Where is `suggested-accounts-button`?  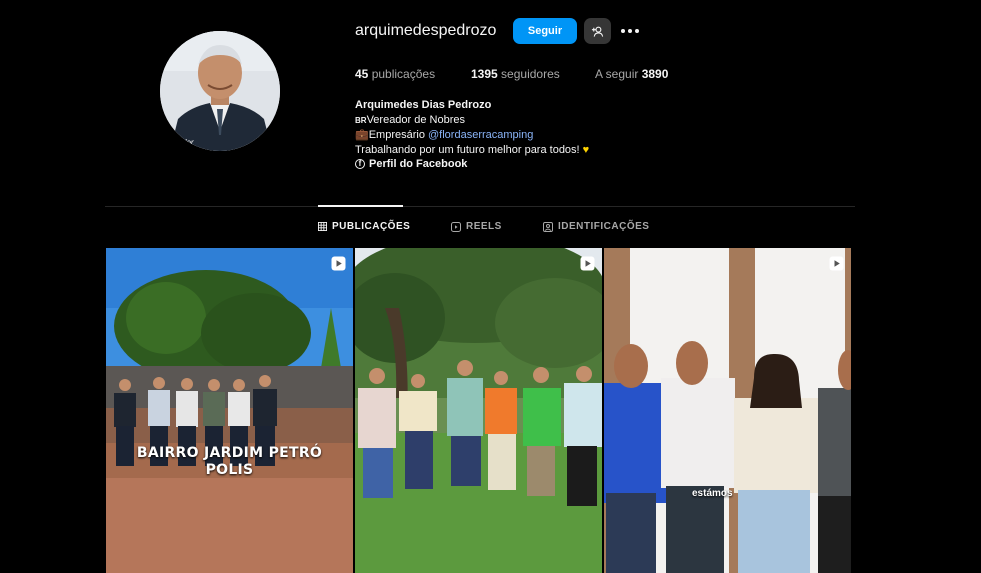
suggested-accounts-button is located at coordinates (597, 31).